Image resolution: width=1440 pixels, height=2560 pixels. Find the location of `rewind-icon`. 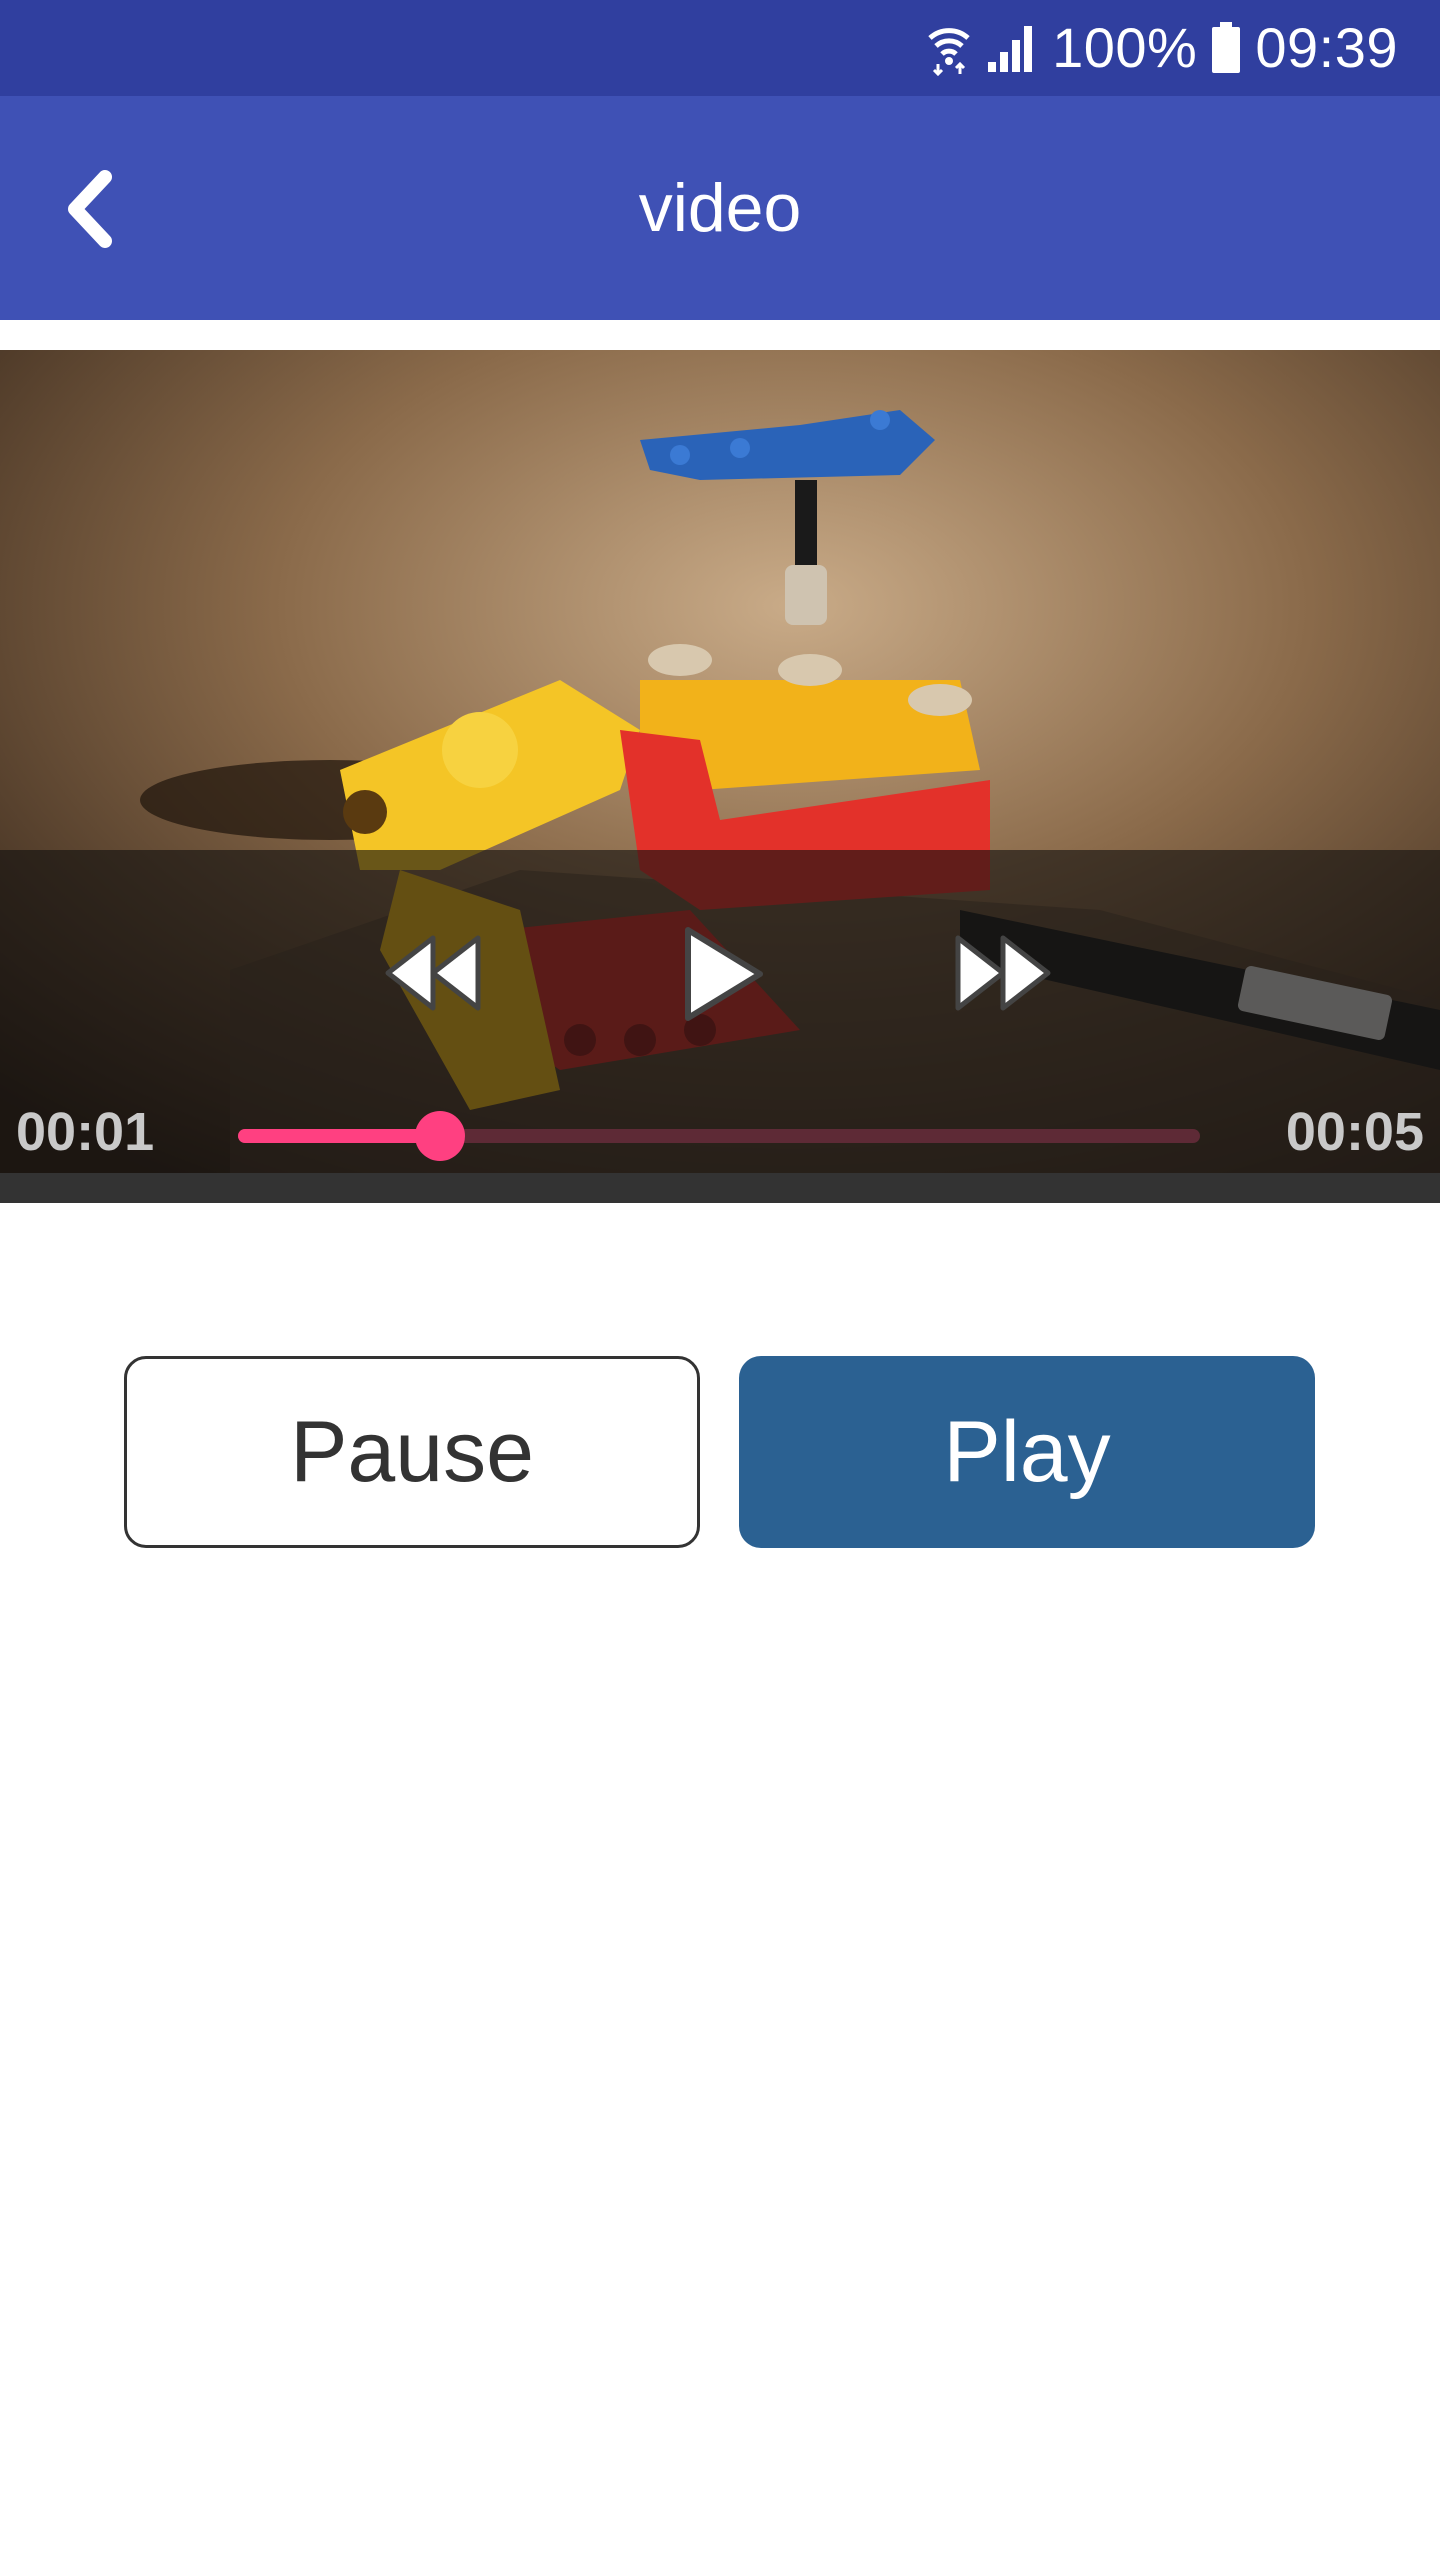

rewind-icon is located at coordinates (433, 973).